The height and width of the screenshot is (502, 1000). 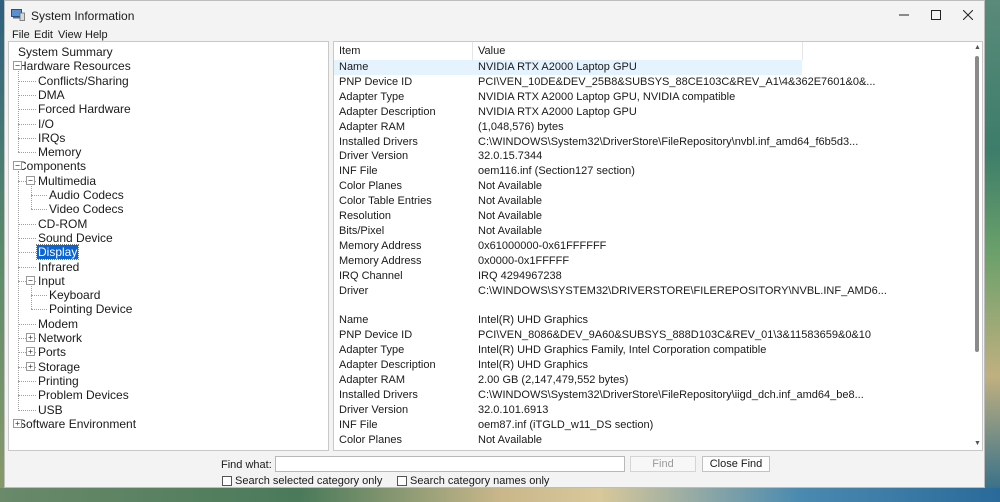 What do you see at coordinates (21, 35) in the screenshot?
I see `menu-file: File` at bounding box center [21, 35].